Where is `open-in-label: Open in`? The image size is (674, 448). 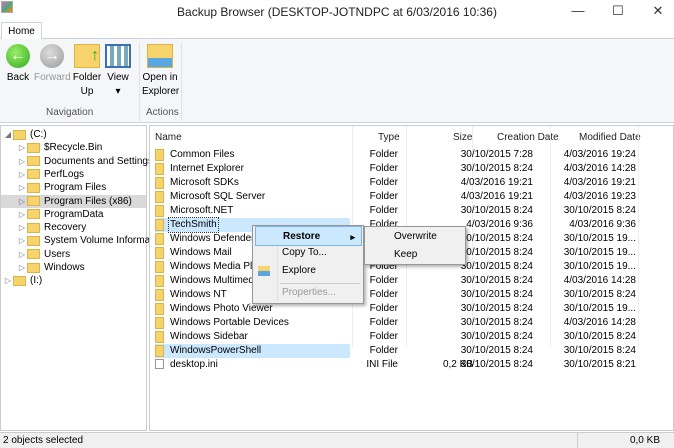
open-in-label: Open in is located at coordinates (160, 77).